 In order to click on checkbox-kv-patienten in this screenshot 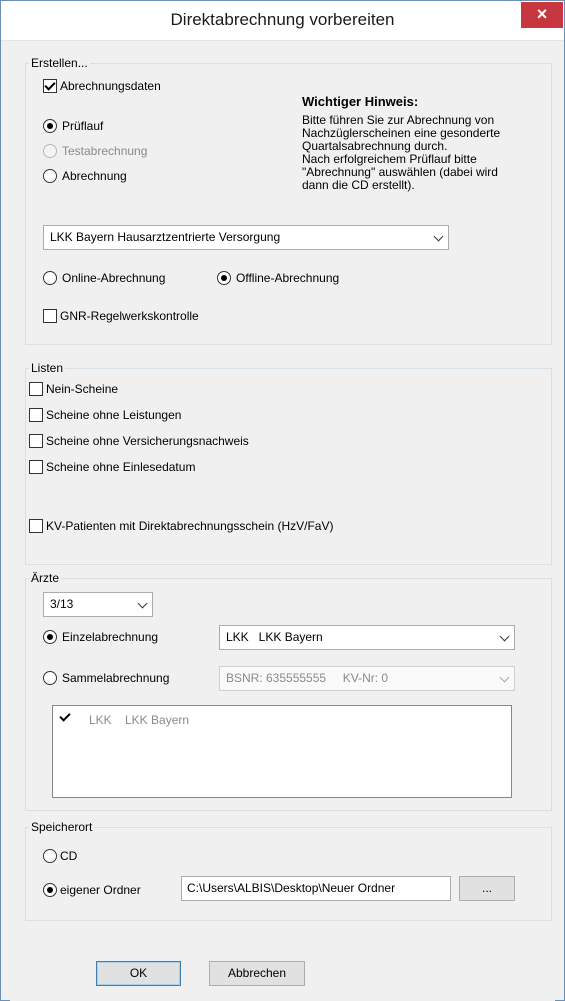, I will do `click(36, 526)`.